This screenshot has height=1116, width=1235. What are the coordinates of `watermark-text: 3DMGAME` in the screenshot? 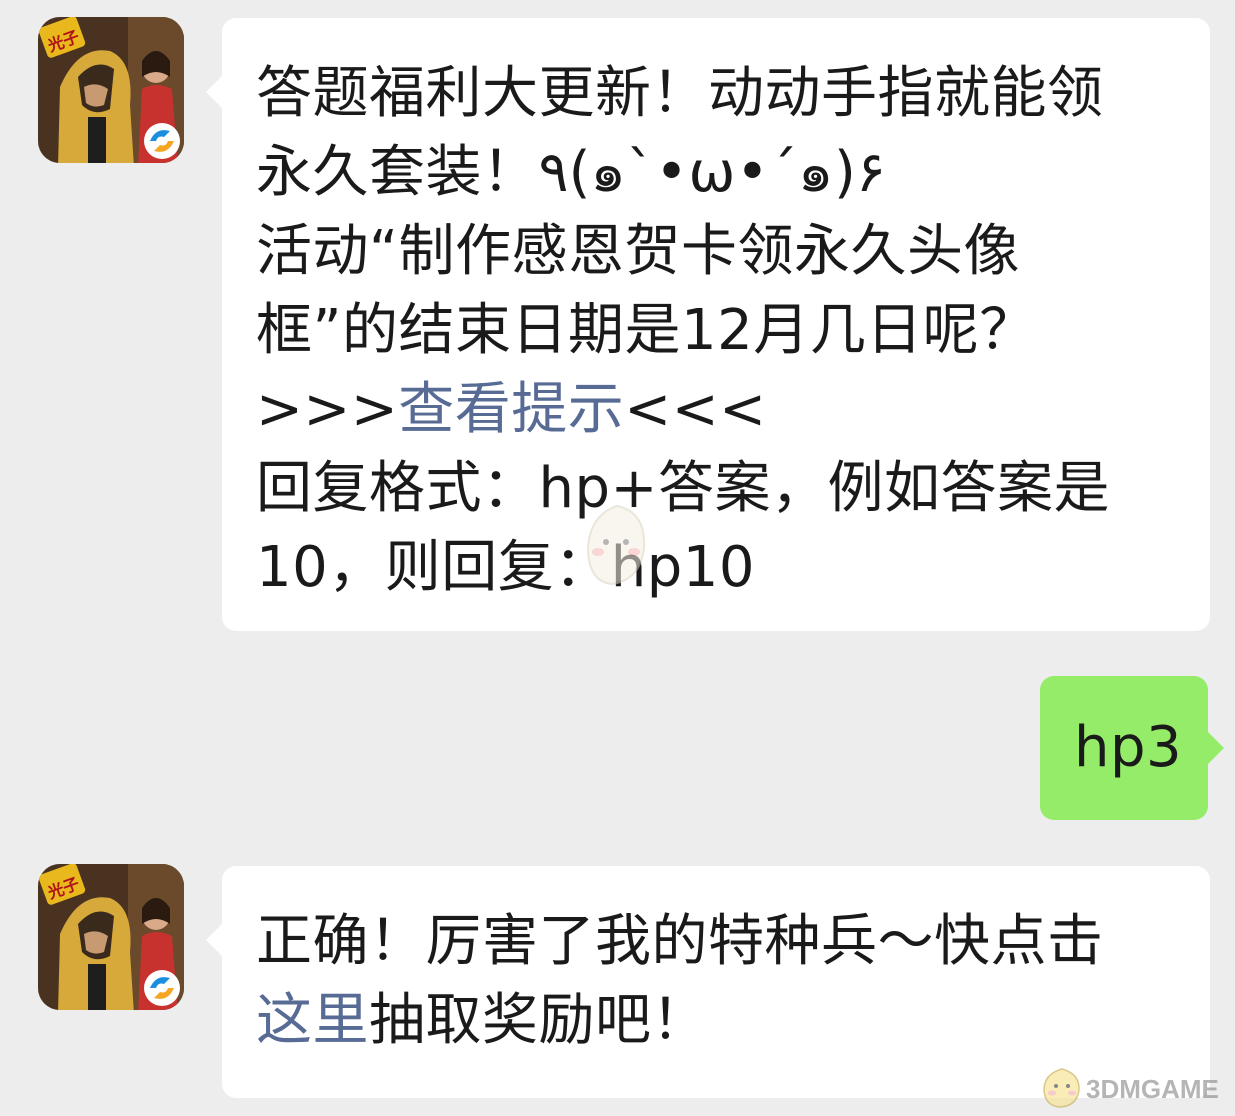 It's located at (1152, 1089).